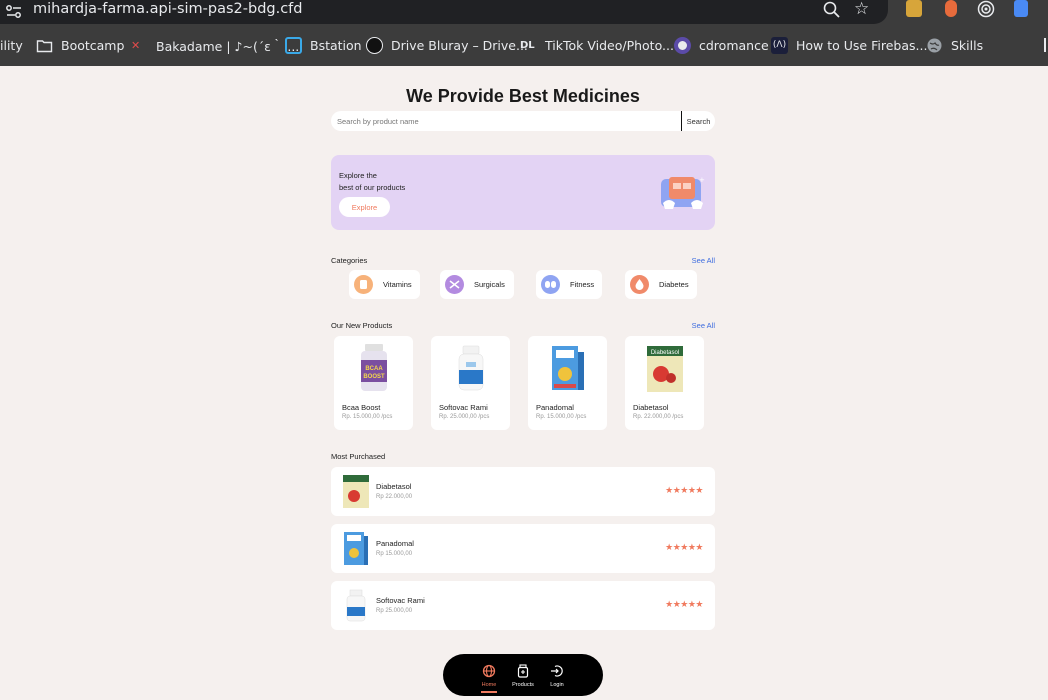  I want to click on nav-login: Login, so click(557, 677).